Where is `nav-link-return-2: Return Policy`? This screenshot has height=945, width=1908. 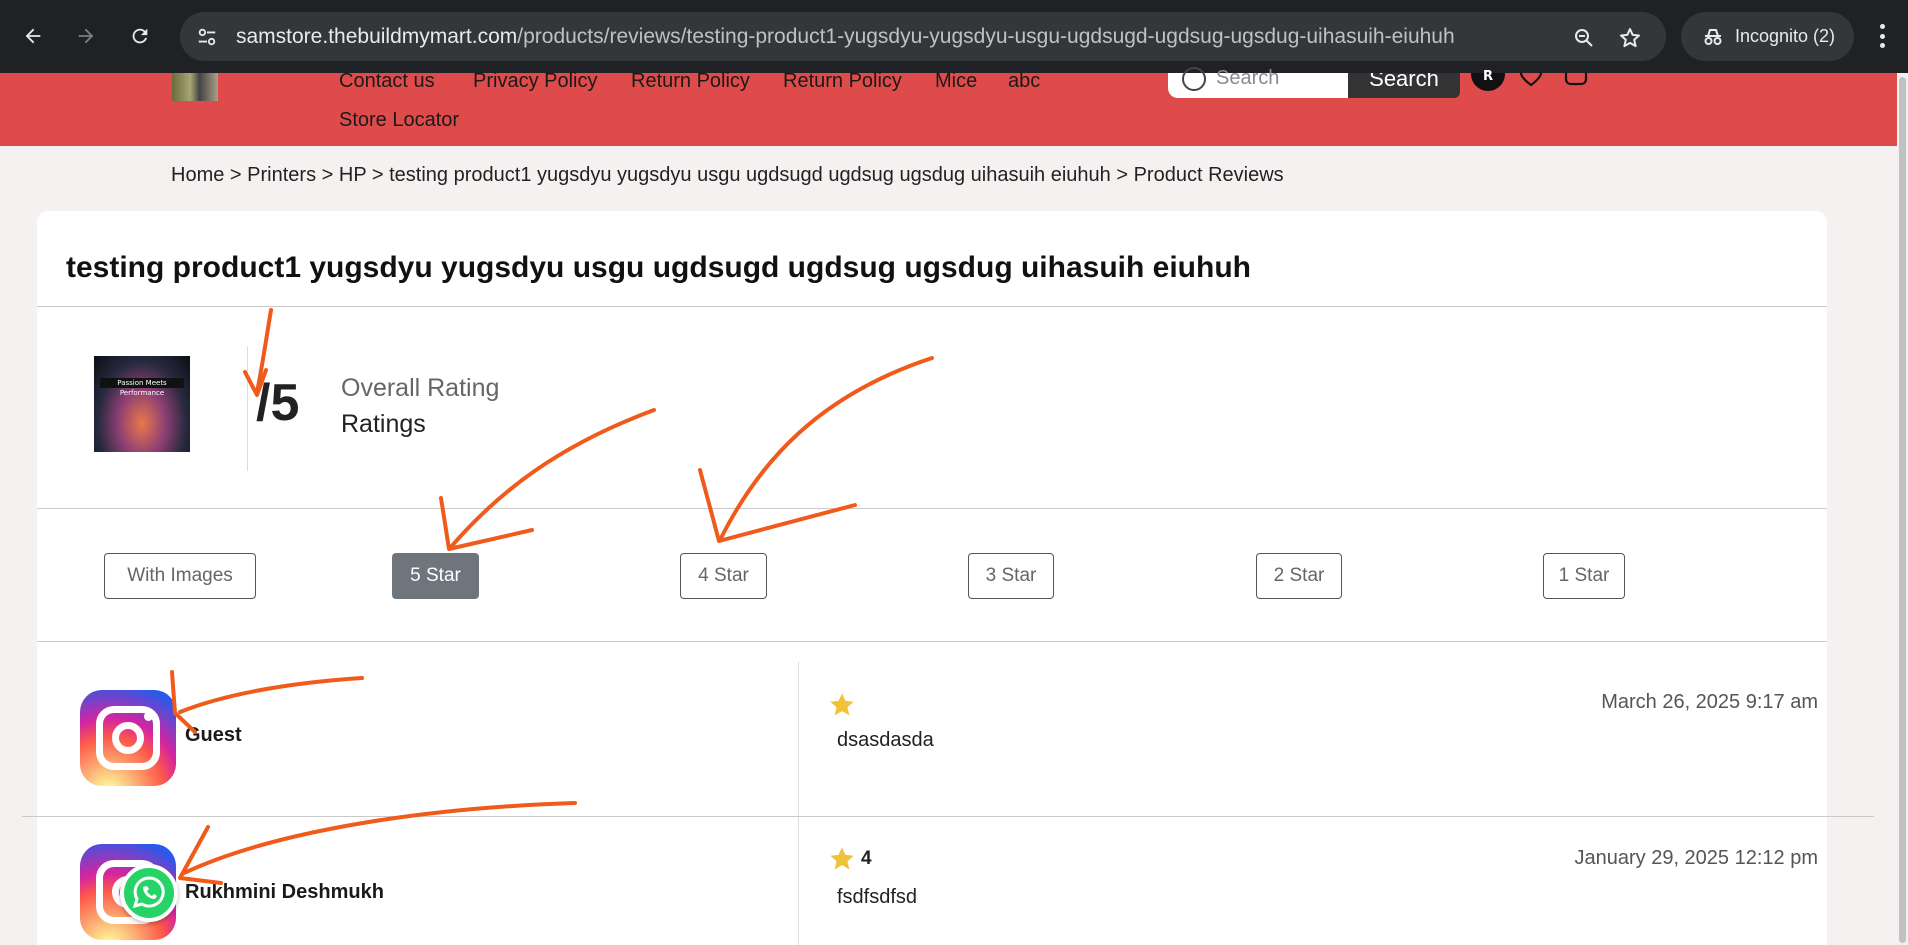 nav-link-return-2: Return Policy is located at coordinates (842, 81).